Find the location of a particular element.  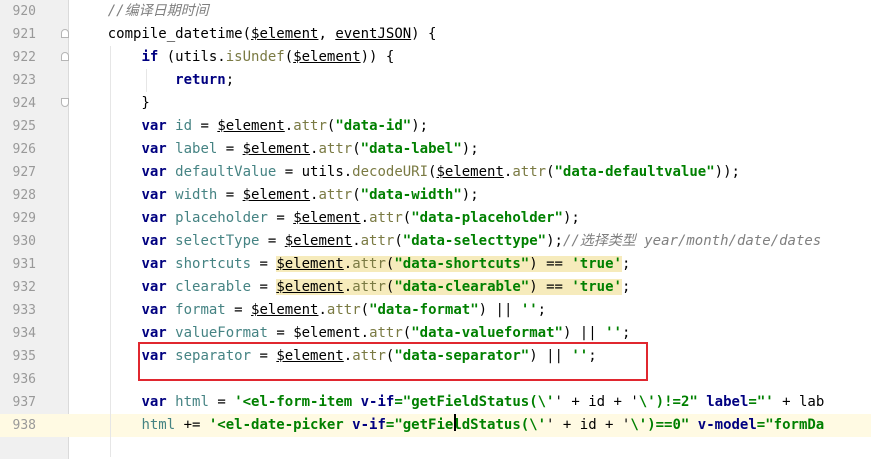

code-token: defaultValue is located at coordinates (221, 172).